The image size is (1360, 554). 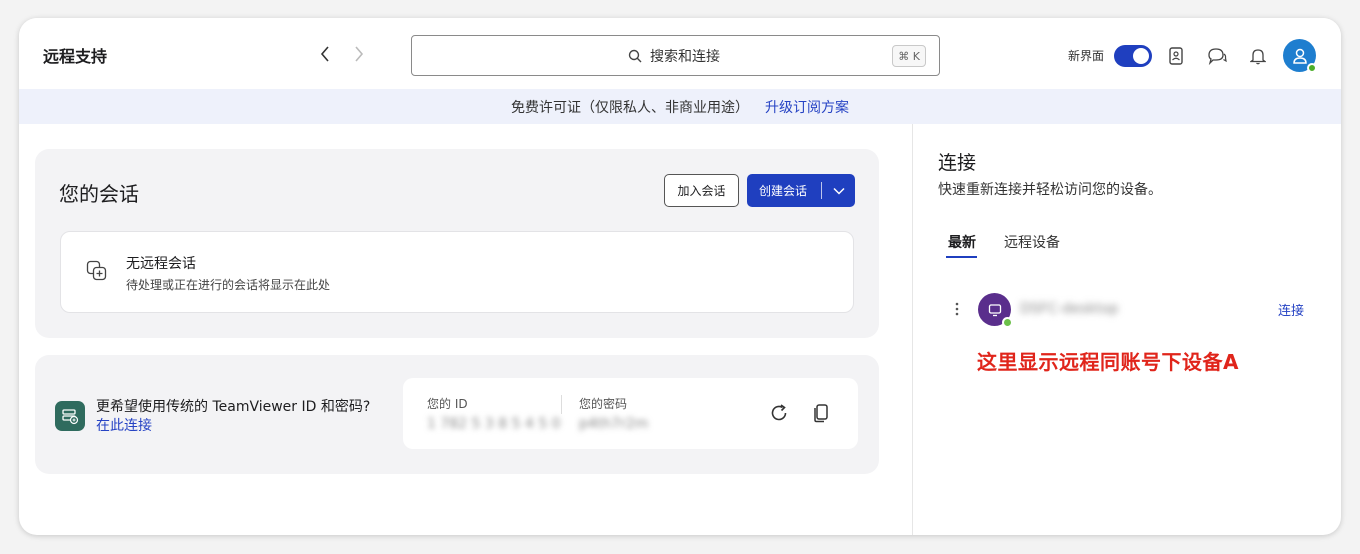 What do you see at coordinates (494, 424) in the screenshot?
I see `id-value: 1 782 5 3 8 5 4 5 0` at bounding box center [494, 424].